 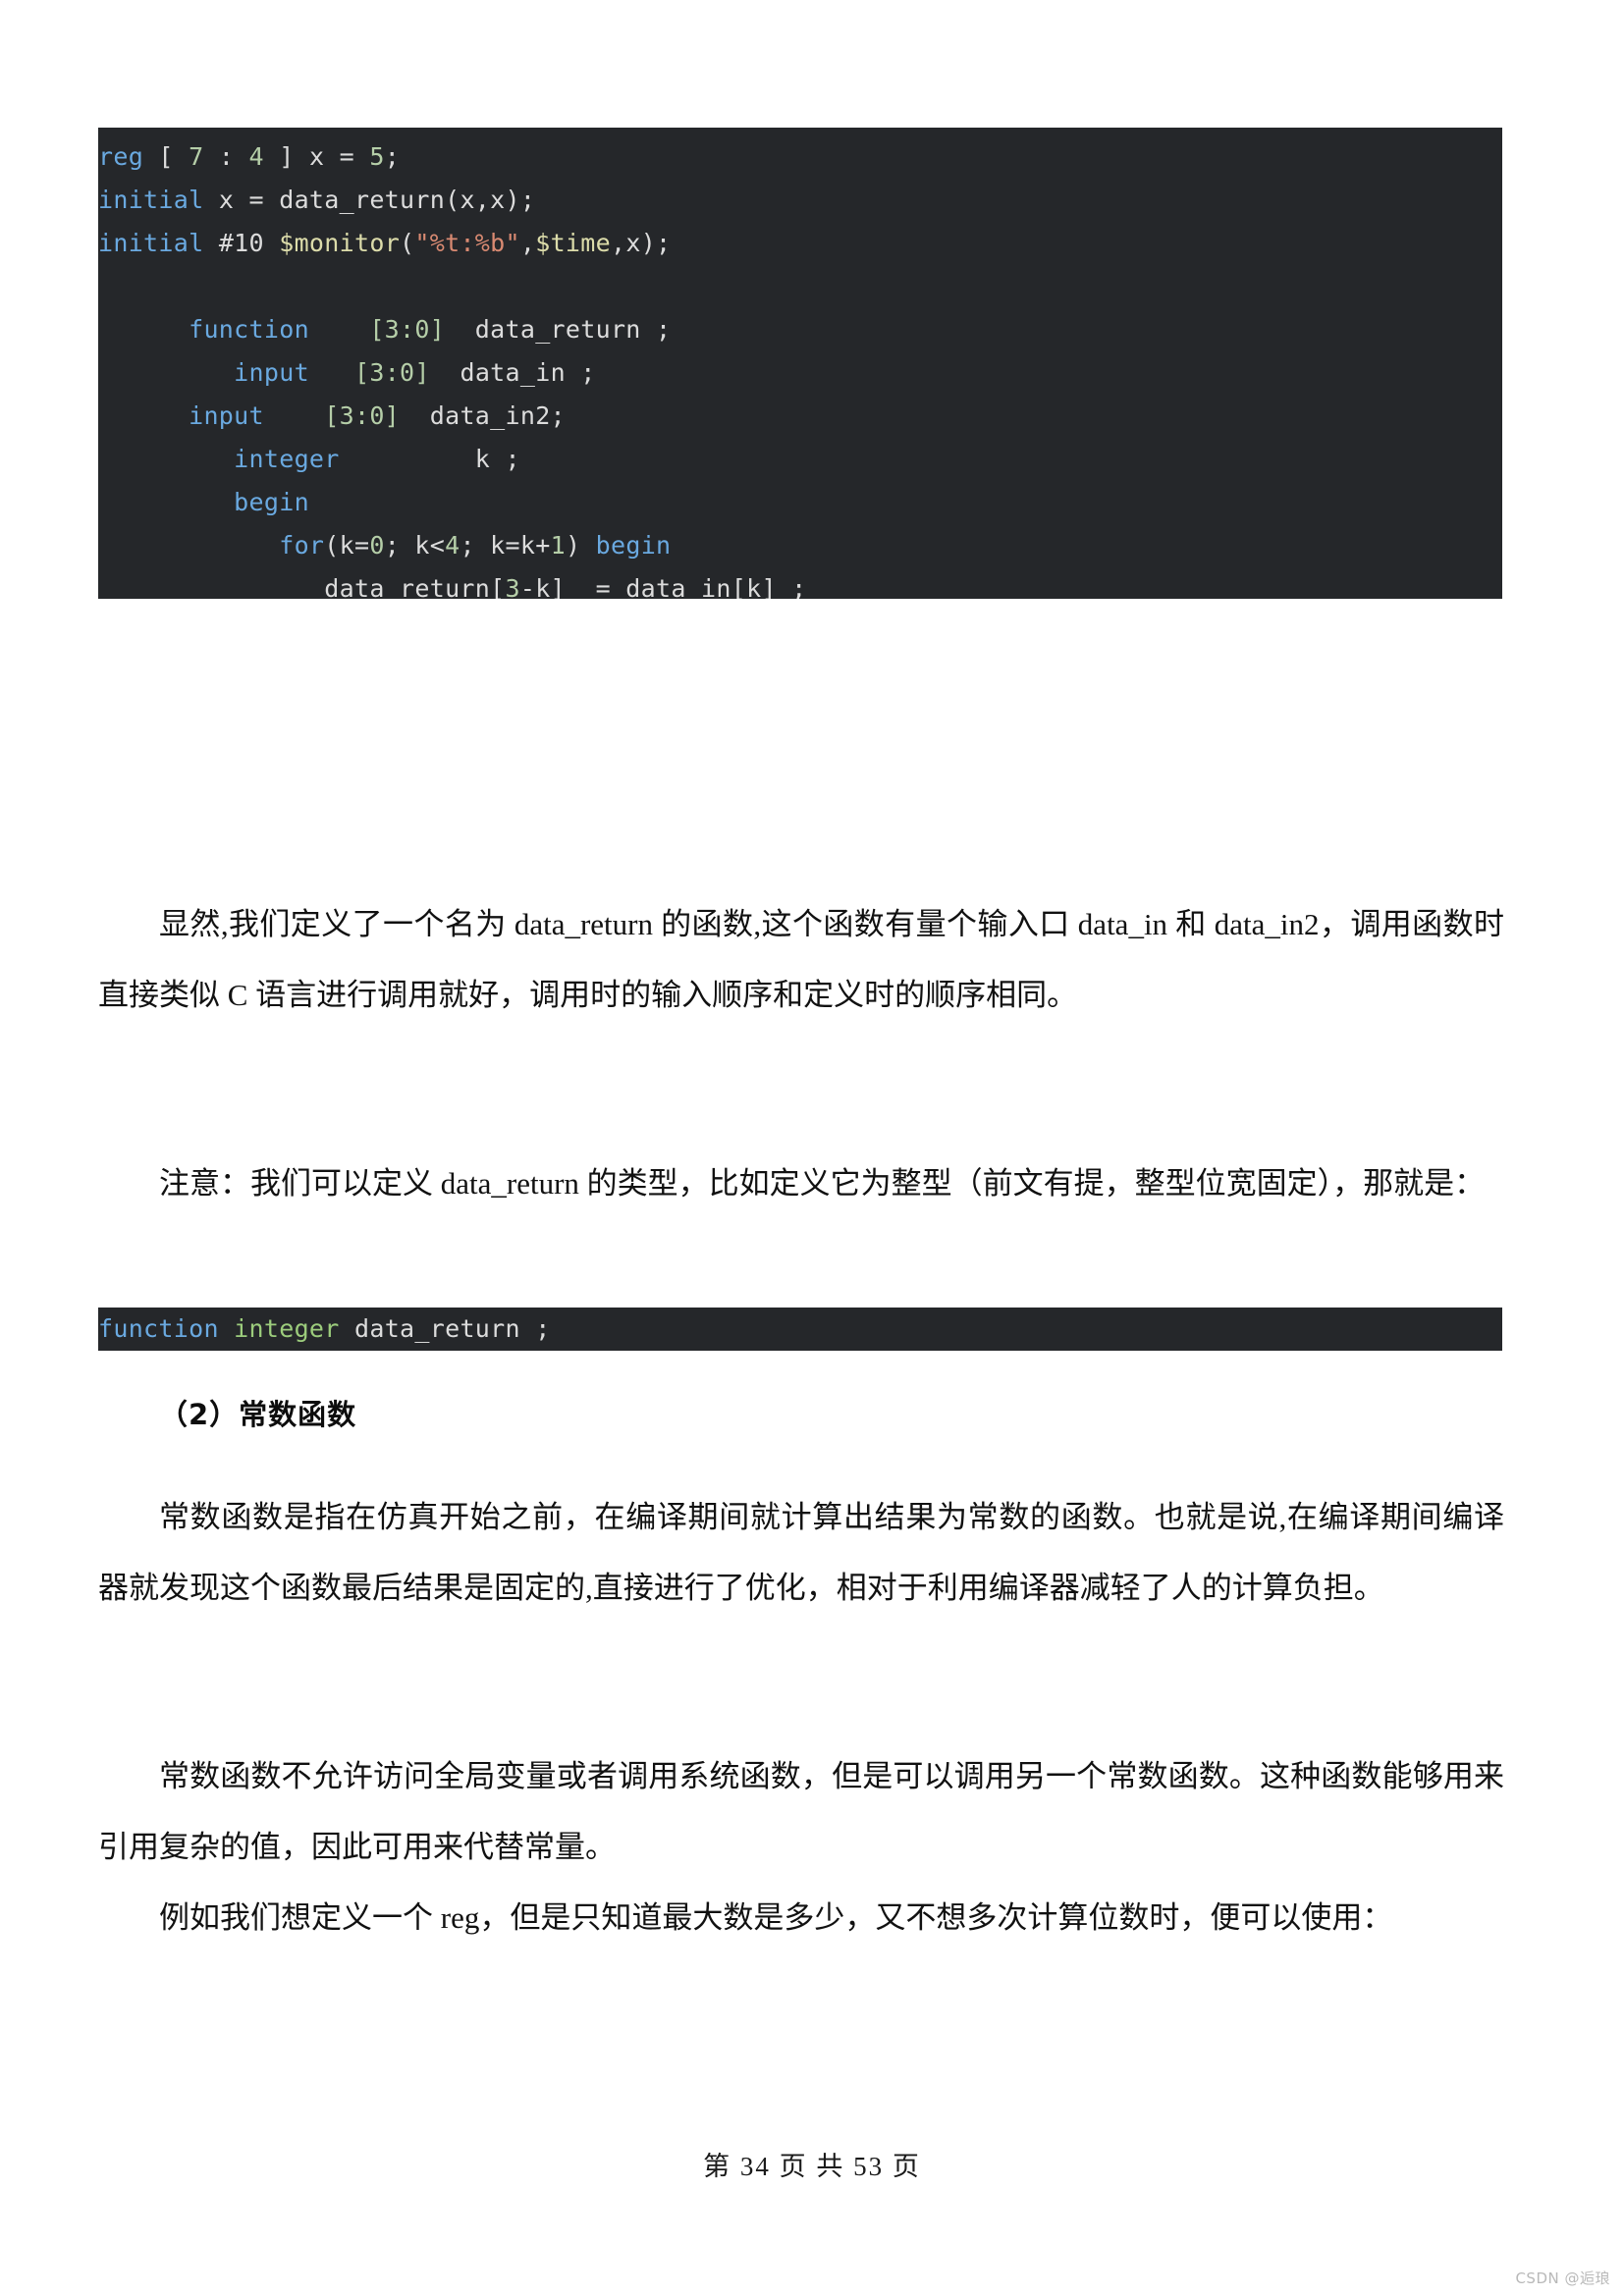 What do you see at coordinates (377, 545) in the screenshot?
I see `code-token: 0` at bounding box center [377, 545].